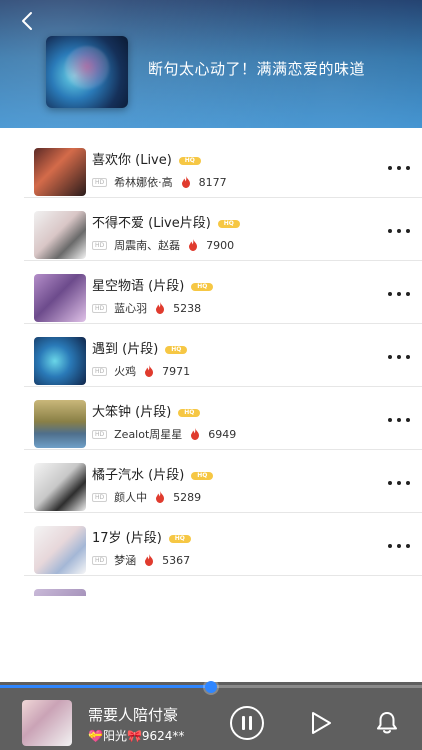  Describe the element at coordinates (133, 715) in the screenshot. I see `now-playing-title: 需要人陪付豪` at that location.